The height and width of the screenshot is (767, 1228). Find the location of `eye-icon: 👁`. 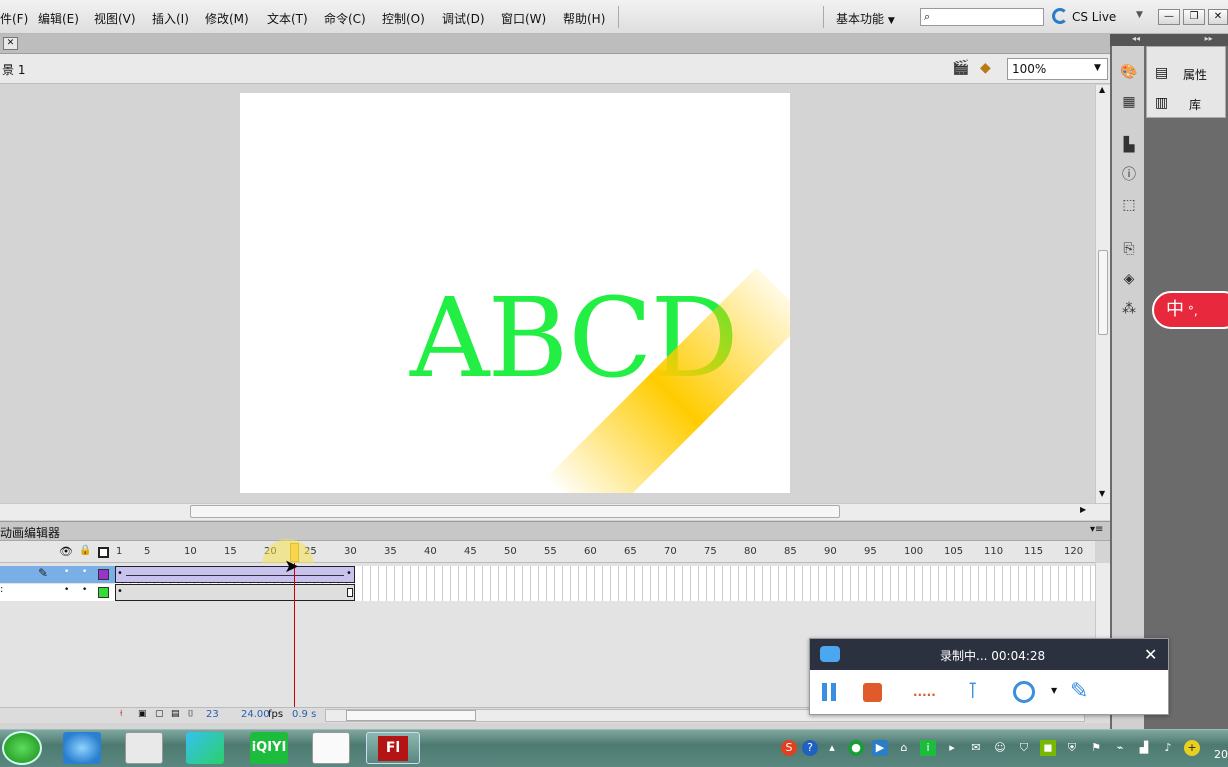

eye-icon: 👁 is located at coordinates (66, 551).